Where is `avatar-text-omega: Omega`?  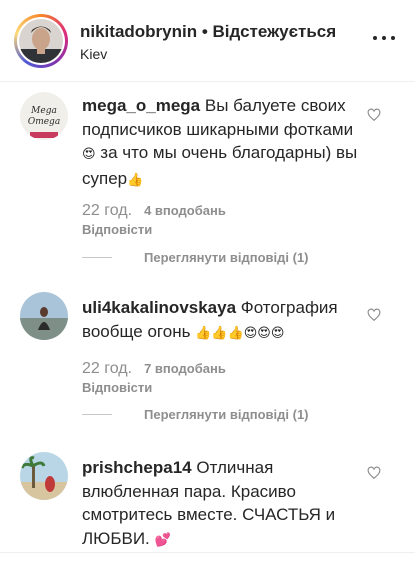
avatar-text-omega: Omega is located at coordinates (44, 122).